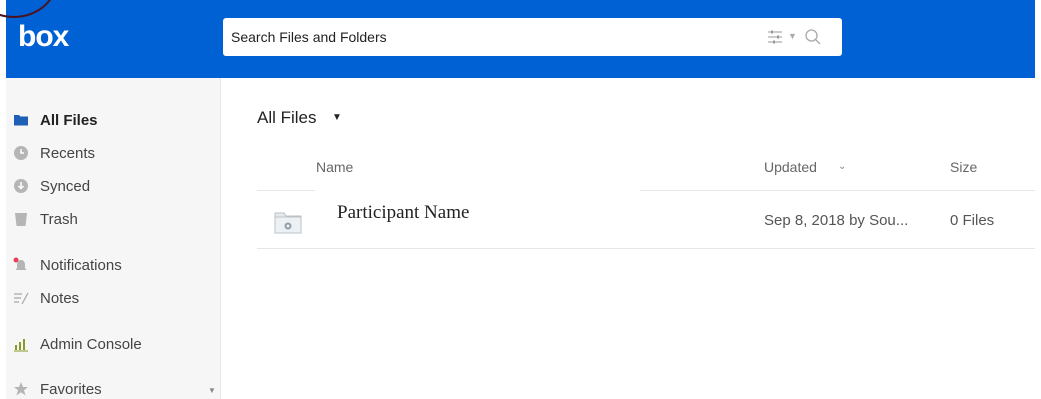 This screenshot has height=399, width=1041. I want to click on sidebar-item-favorites: Favorites ▼, so click(114, 388).